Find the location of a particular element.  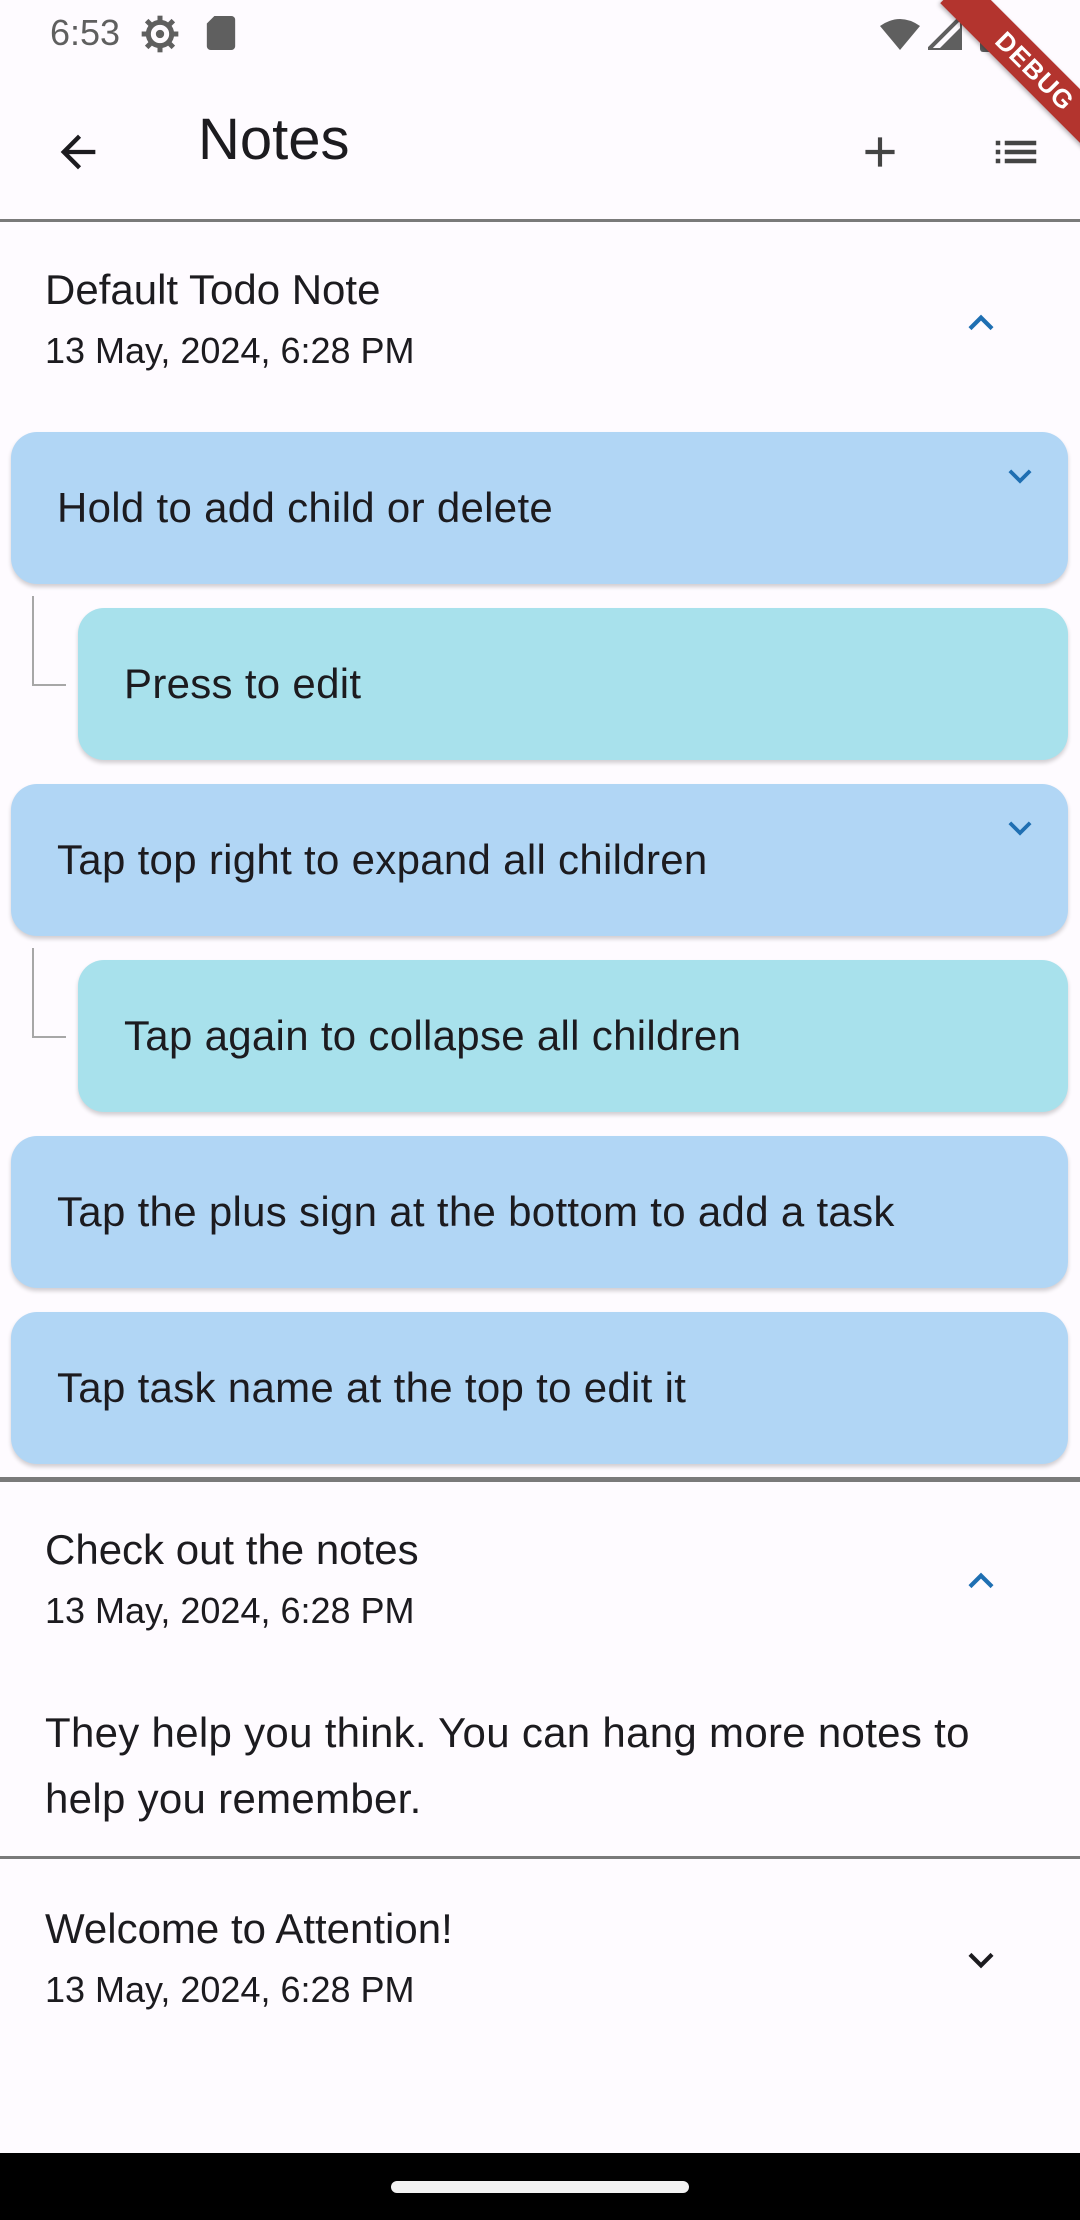

task-label: Hold to add child or delete is located at coordinates (305, 508).